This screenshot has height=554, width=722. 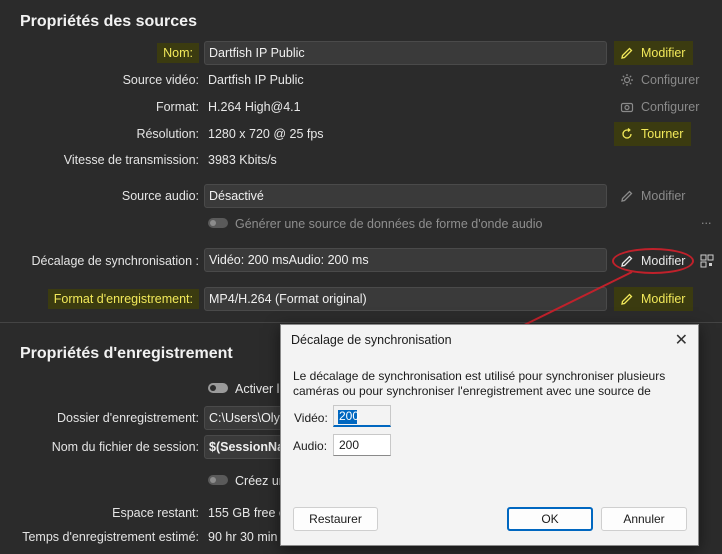 I want to click on format-value: H.264 High@4.1, so click(x=254, y=107).